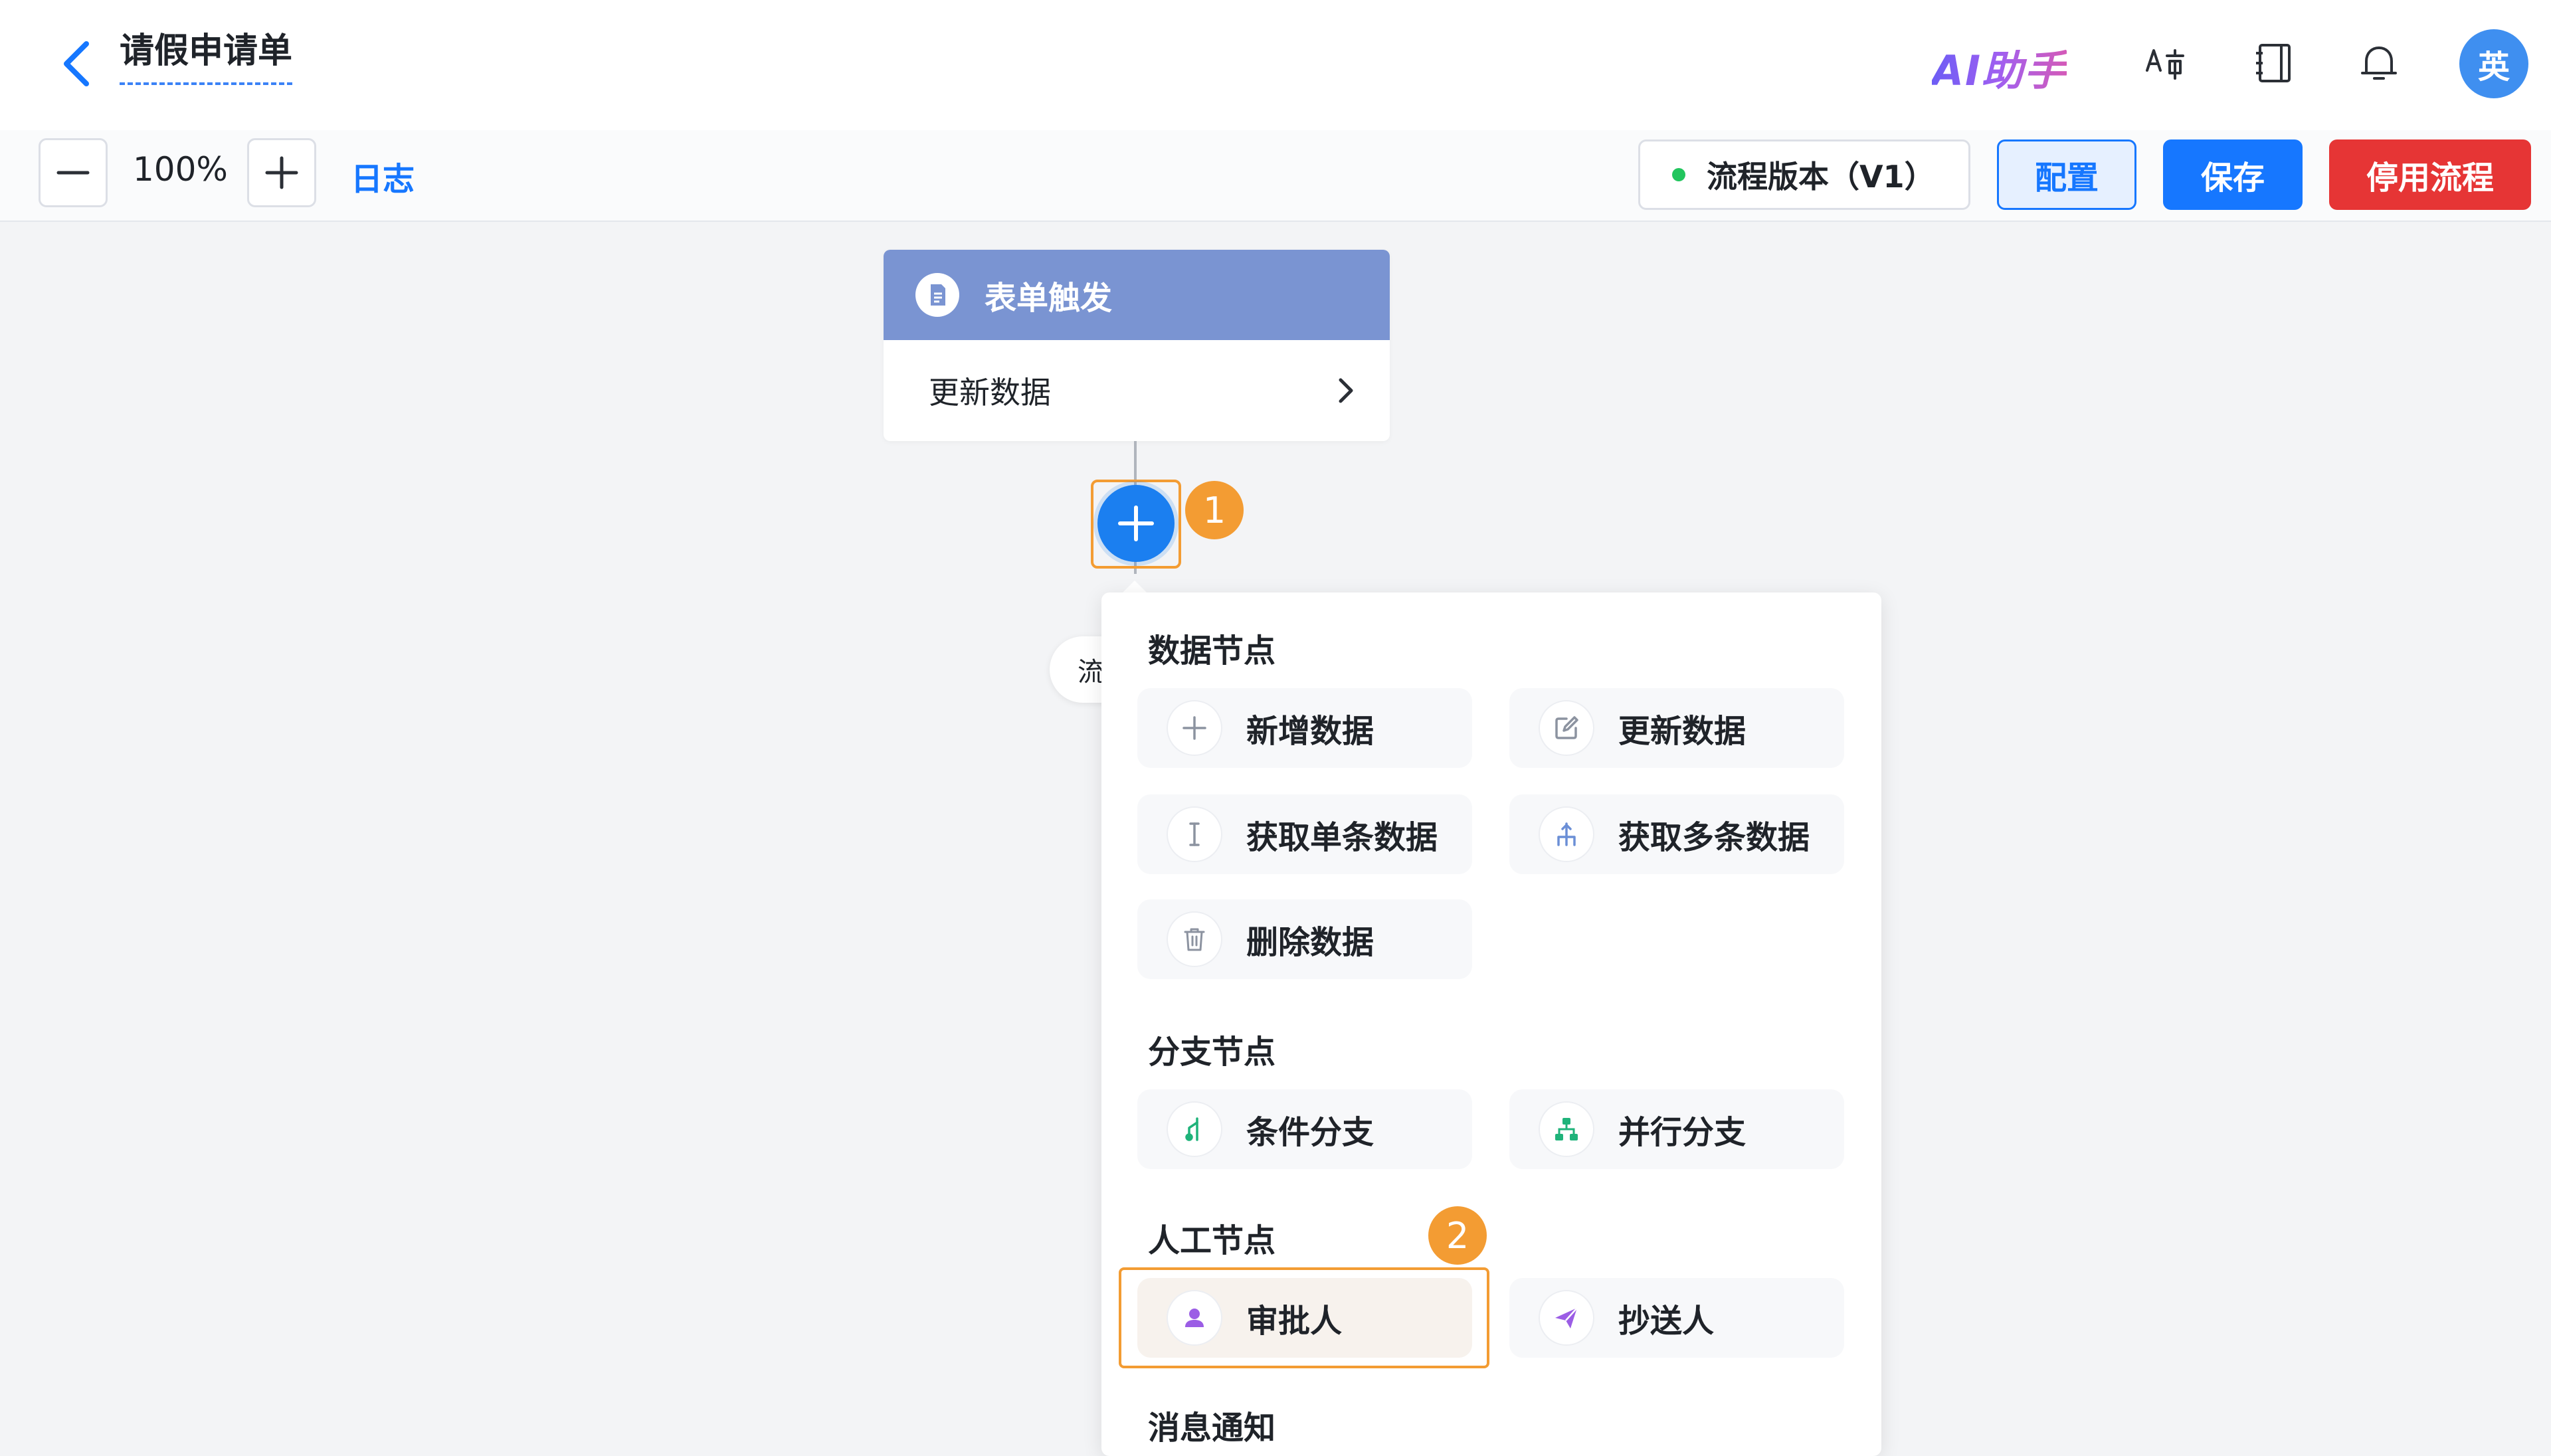 This screenshot has width=2551, height=1456. What do you see at coordinates (1666, 1321) in the screenshot?
I see `node-item-label: 抄送人` at bounding box center [1666, 1321].